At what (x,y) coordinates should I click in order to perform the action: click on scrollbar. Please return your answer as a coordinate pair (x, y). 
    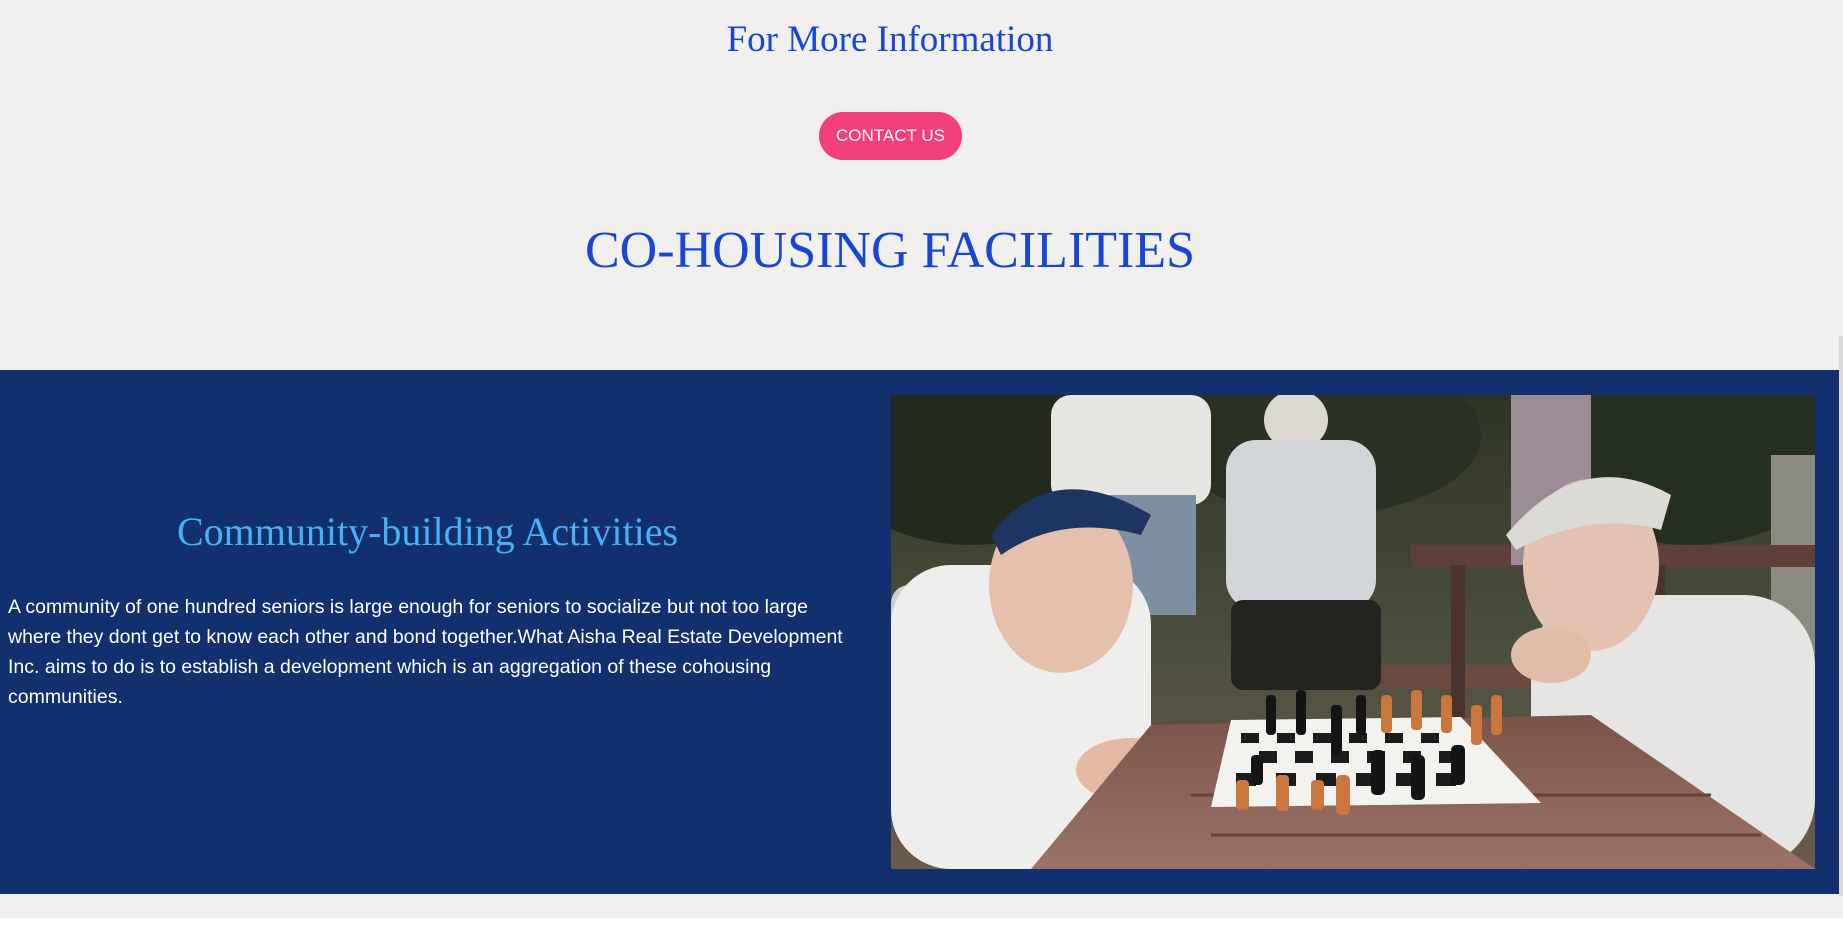
    Looking at the image, I should click on (1841, 616).